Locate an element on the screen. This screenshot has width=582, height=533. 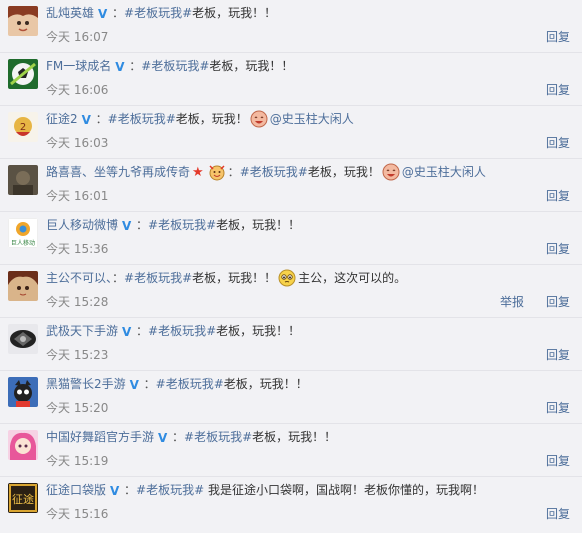
comment-item: 武极天下手游 V ：#老板玩我#老板，玩我！！ 今天 15:23 回复 is located at coordinates (291, 344).